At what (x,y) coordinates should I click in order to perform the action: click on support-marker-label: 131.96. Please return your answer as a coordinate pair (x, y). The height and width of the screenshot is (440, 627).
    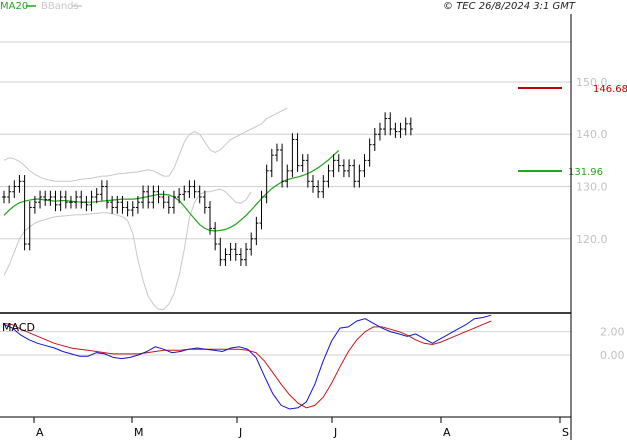
    Looking at the image, I should click on (585, 172).